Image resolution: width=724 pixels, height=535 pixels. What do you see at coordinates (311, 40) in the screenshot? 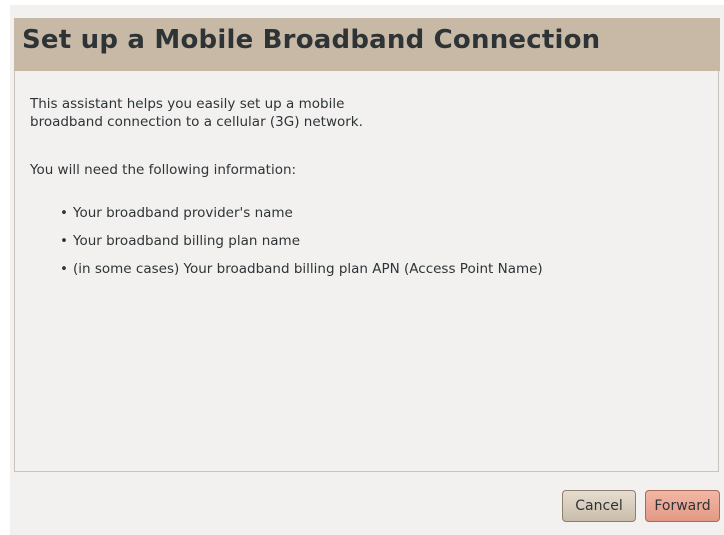
I see `page-title: Set up a Mobile Broadband Connection` at bounding box center [311, 40].